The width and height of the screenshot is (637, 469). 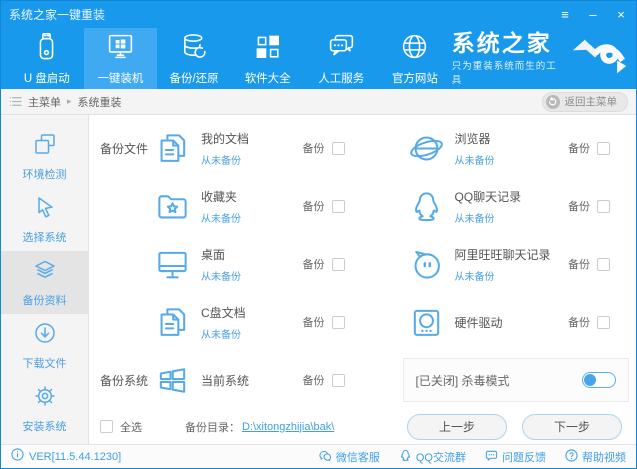 I want to click on usb-drive-icon, so click(x=46, y=49).